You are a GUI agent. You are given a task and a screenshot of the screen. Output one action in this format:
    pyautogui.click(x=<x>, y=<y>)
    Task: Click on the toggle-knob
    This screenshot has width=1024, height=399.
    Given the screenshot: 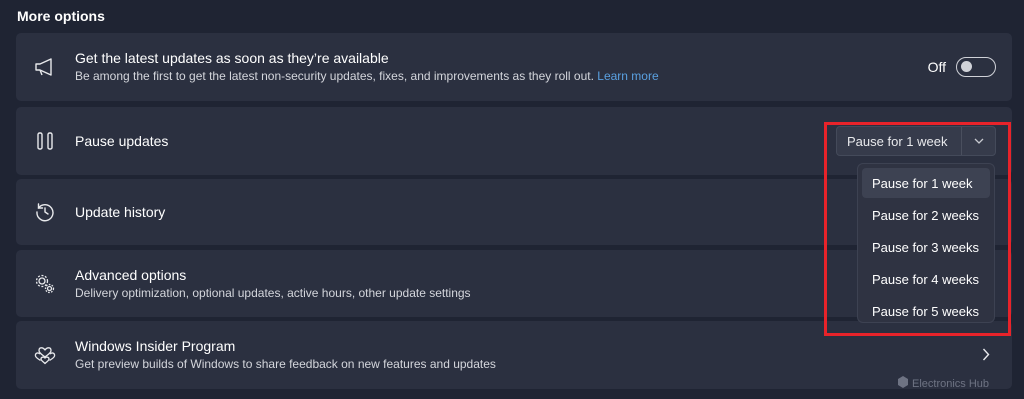 What is the action you would take?
    pyautogui.click(x=966, y=66)
    